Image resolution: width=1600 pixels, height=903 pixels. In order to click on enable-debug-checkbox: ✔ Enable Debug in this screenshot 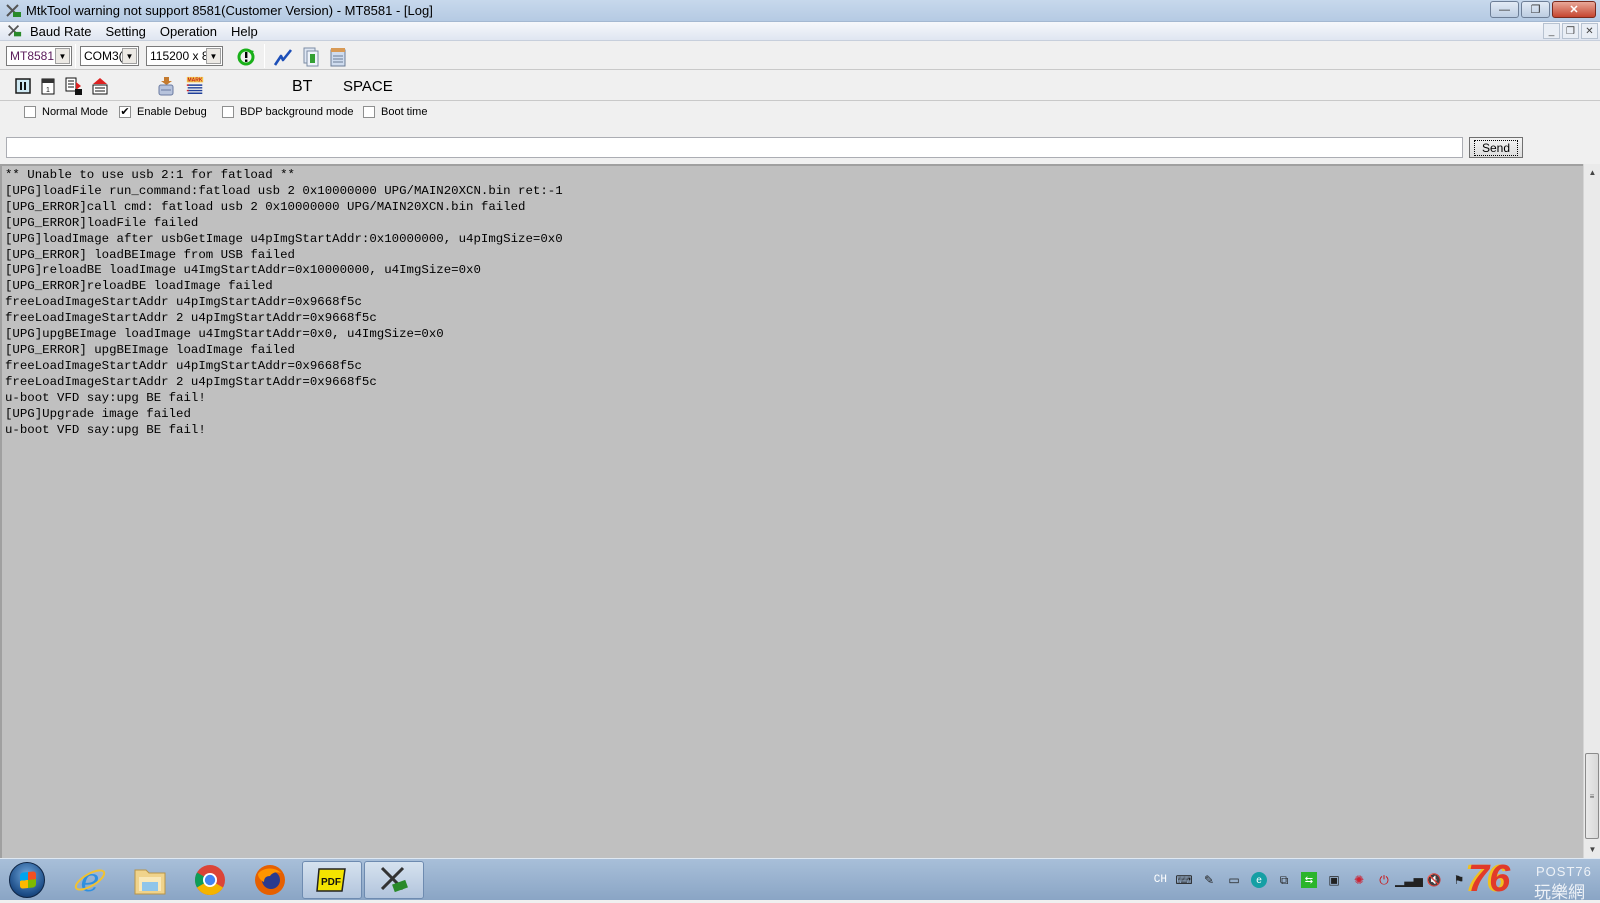, I will do `click(163, 112)`.